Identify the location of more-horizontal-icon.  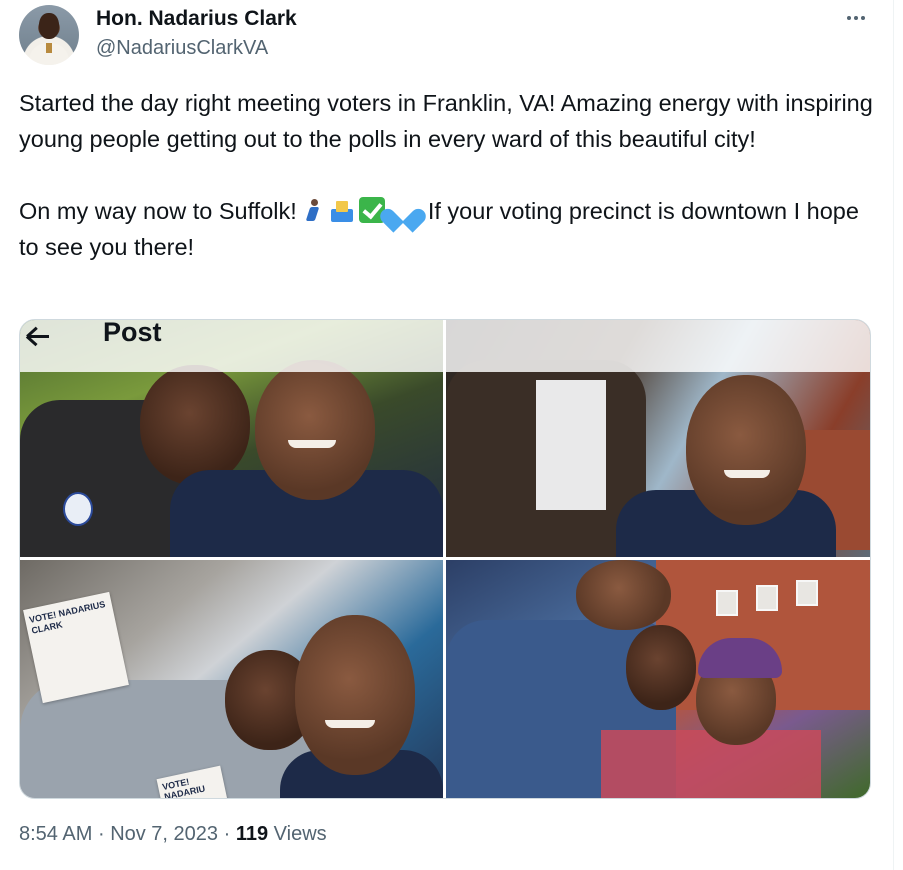
(856, 18).